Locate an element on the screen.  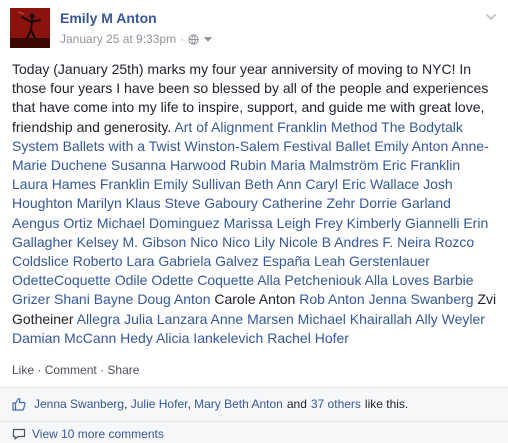
tagged-link: Art of Alignment is located at coordinates (223, 127).